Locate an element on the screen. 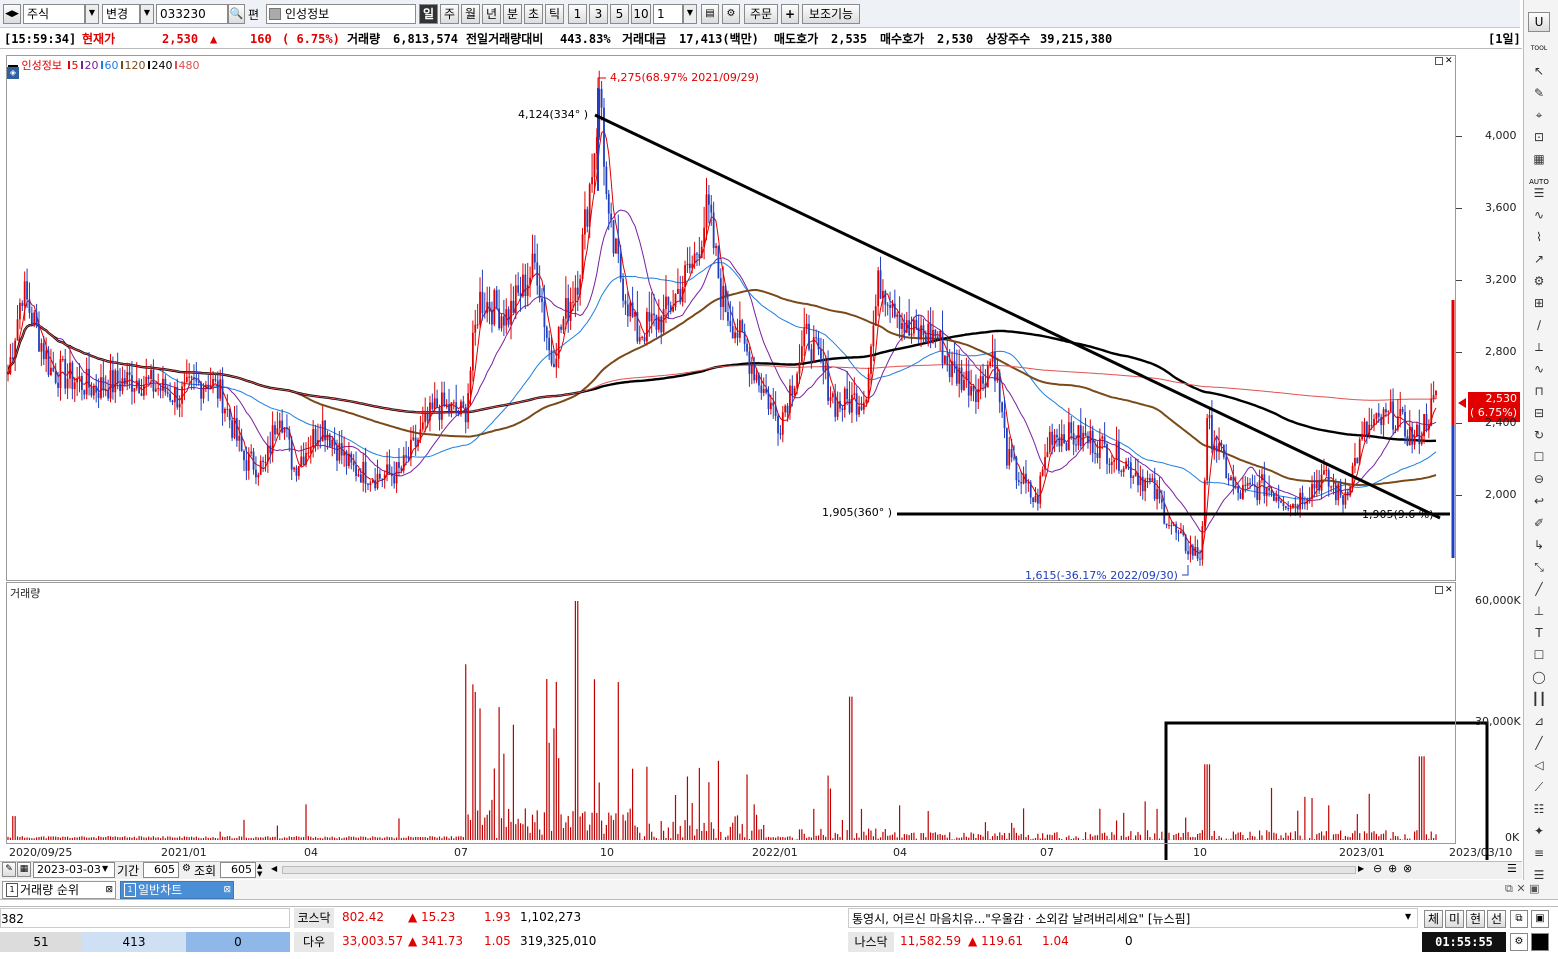 The width and height of the screenshot is (1558, 959). zoom-in-icon: ⊕ is located at coordinates (1392, 868).